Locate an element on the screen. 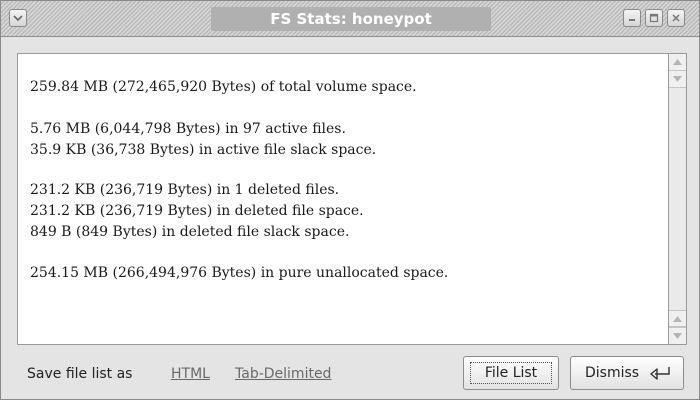 The height and width of the screenshot is (400, 700). window-menu-button is located at coordinates (18, 18).